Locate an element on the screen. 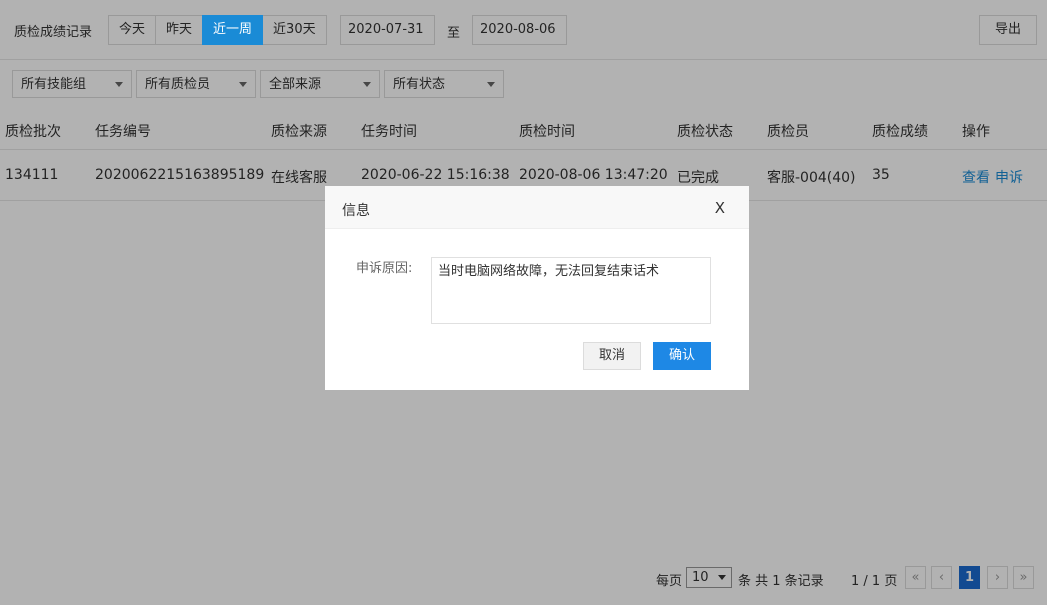 This screenshot has height=605, width=1047. dialog-header: 信息 X is located at coordinates (537, 207).